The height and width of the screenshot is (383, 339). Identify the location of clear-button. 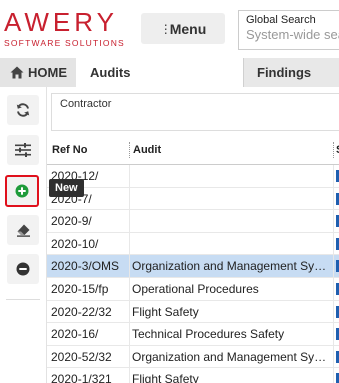
(23, 230).